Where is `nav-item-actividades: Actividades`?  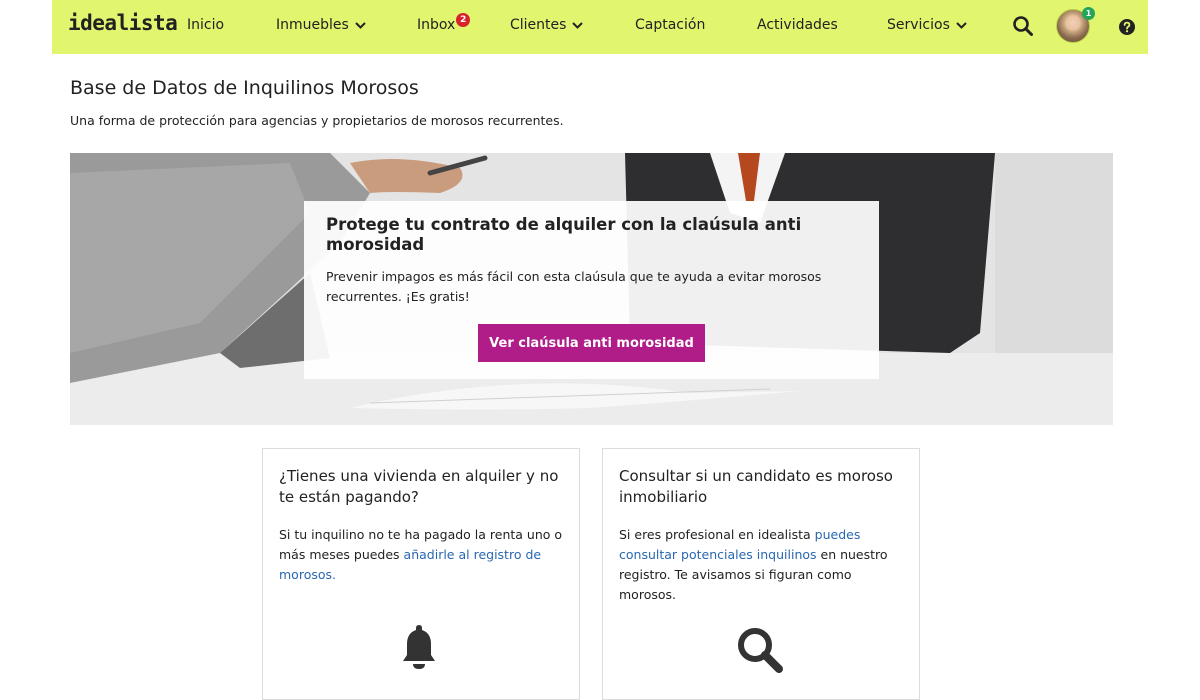 nav-item-actividades: Actividades is located at coordinates (797, 25).